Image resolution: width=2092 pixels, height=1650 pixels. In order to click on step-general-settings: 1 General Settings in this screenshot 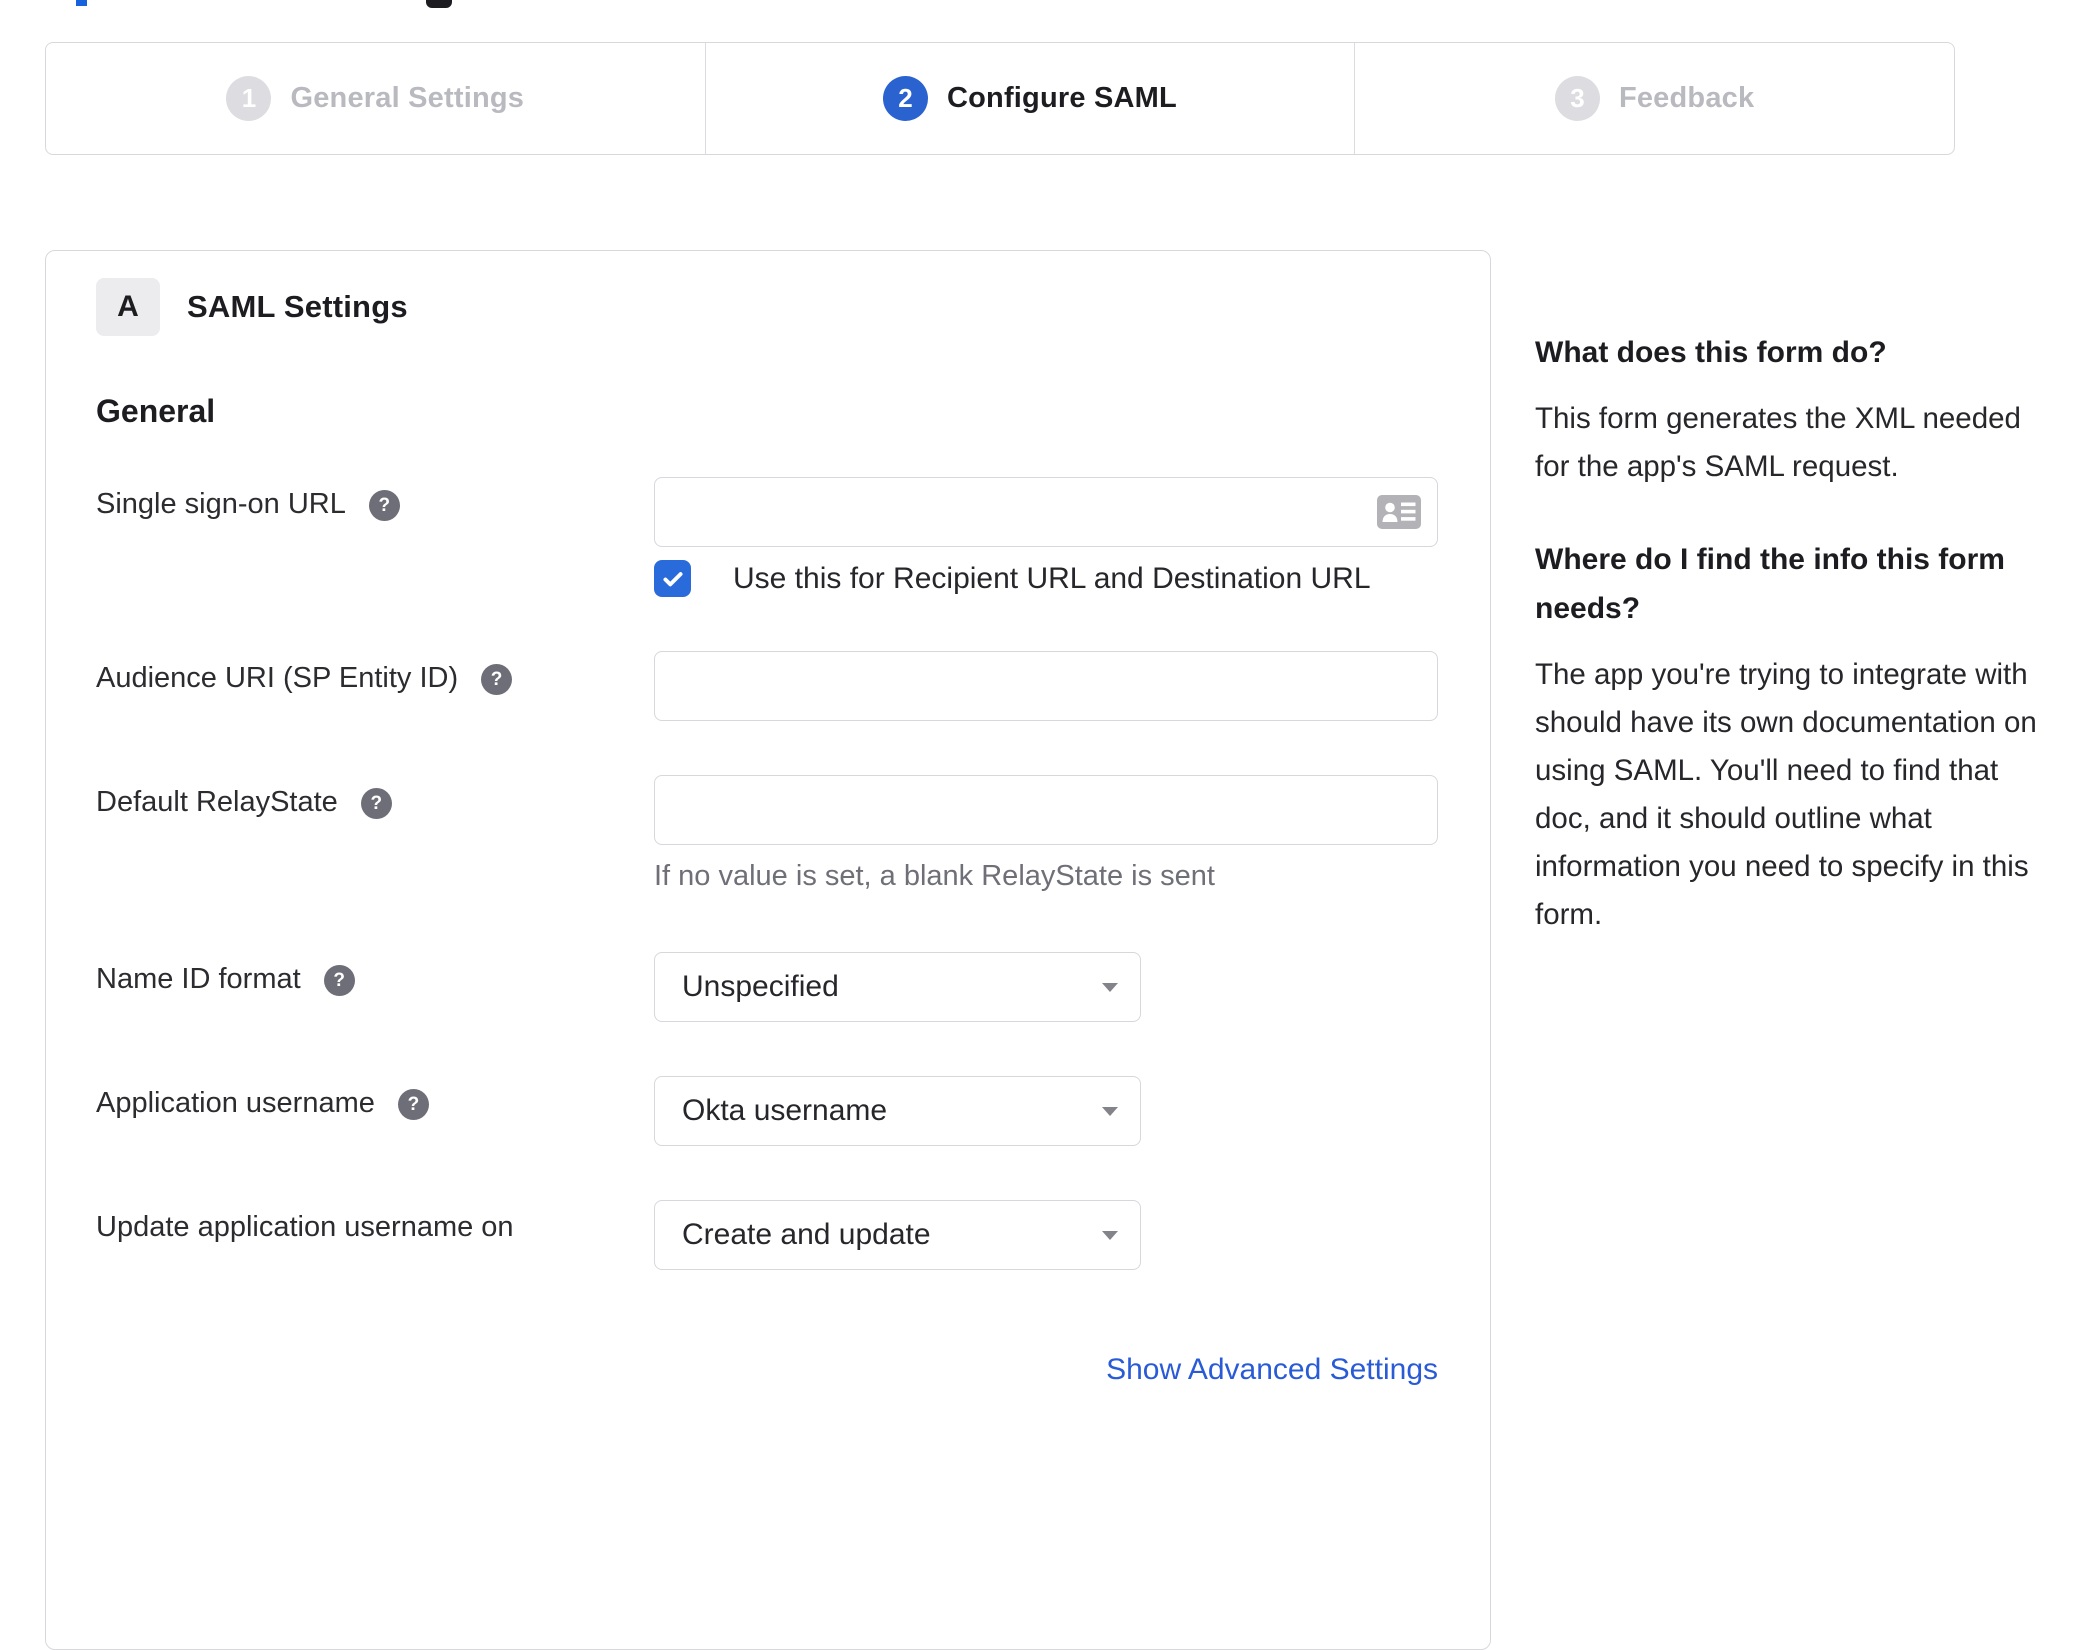, I will do `click(375, 98)`.